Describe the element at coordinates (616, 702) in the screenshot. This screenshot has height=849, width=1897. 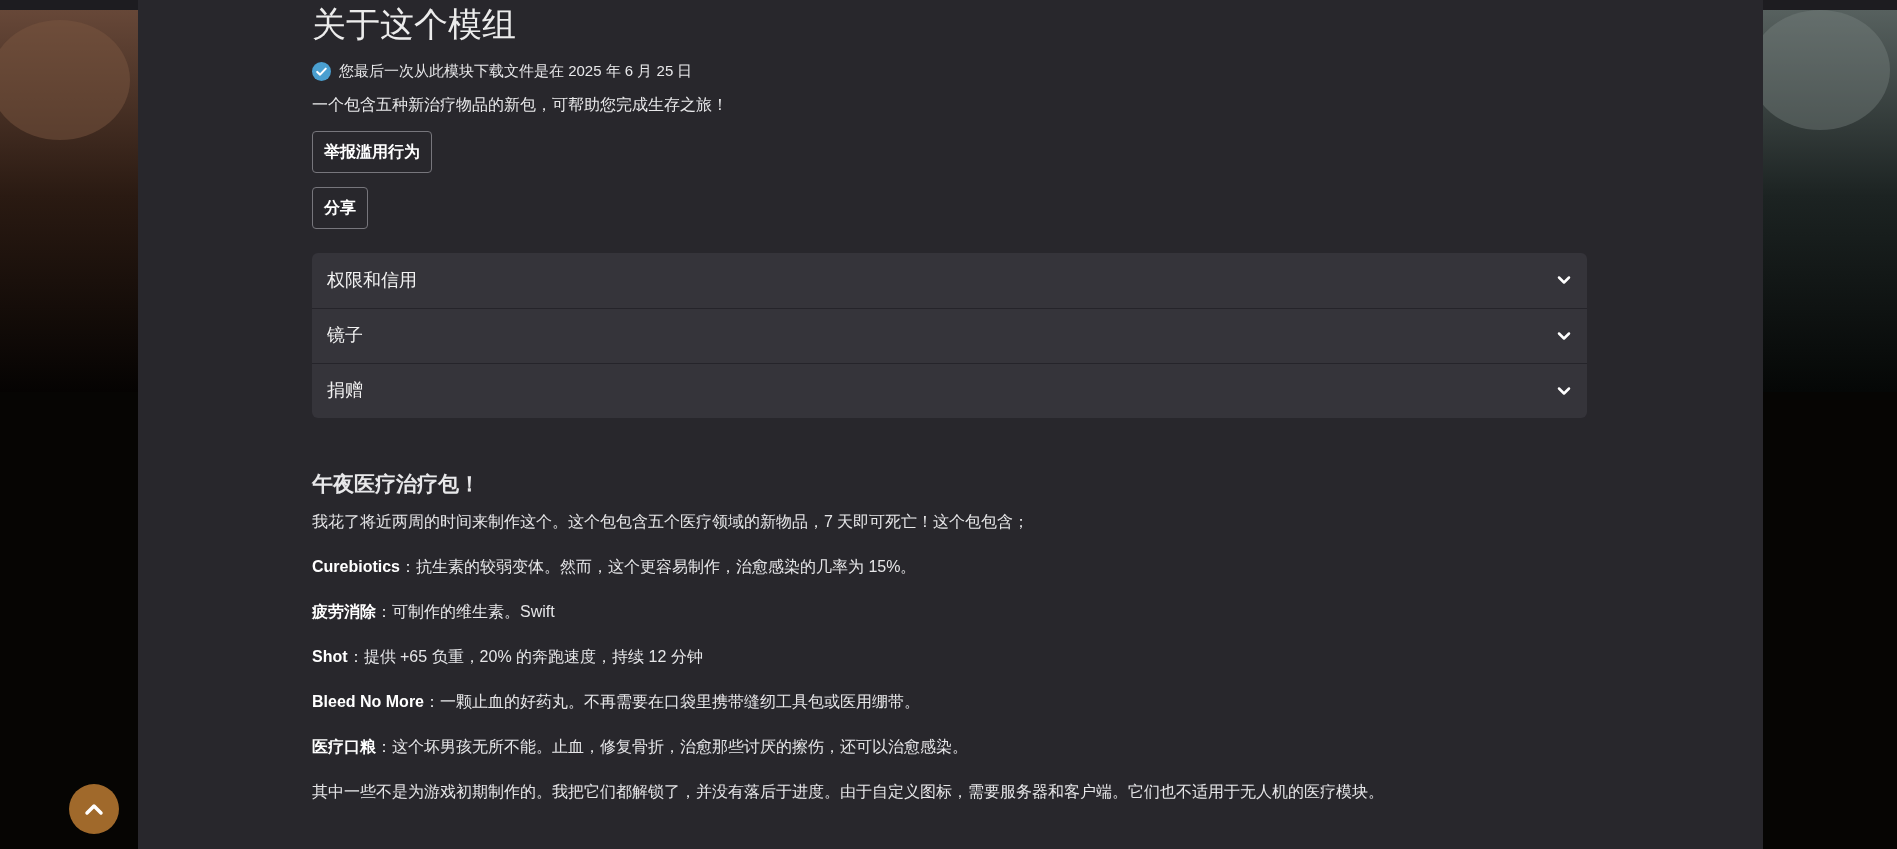
I see `paragraph: Bleed No More：一颗止血的好药丸。不再需要在口袋里携带缝纫工具包或医用绷带。` at that location.